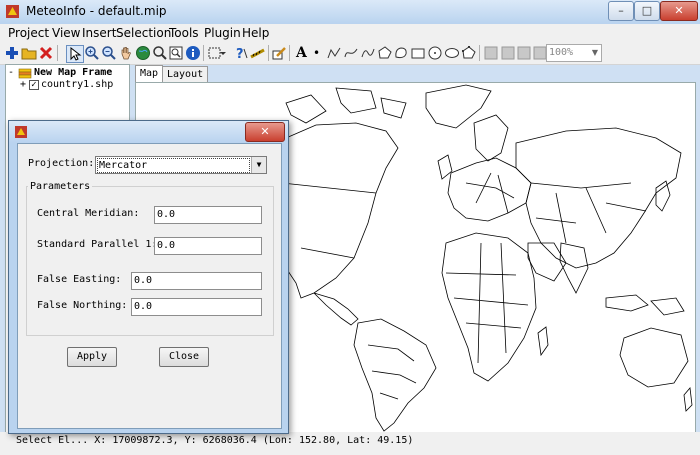 The height and width of the screenshot is (455, 700). Describe the element at coordinates (196, 307) in the screenshot. I see `false-northing-field: 0.0` at that location.